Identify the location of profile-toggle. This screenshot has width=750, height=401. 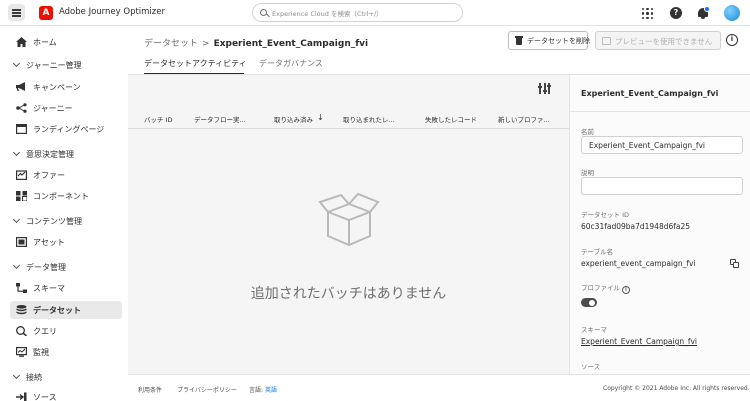
(589, 302).